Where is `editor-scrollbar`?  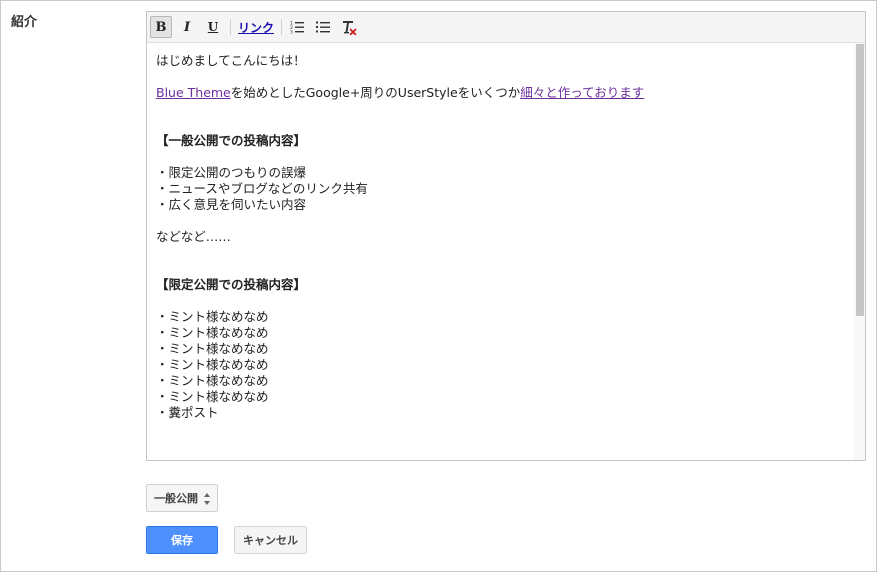 editor-scrollbar is located at coordinates (859, 251).